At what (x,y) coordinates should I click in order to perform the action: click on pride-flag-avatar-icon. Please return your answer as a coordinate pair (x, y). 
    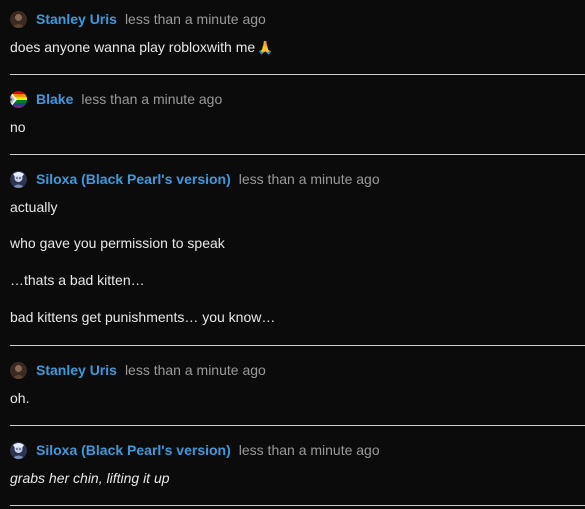
    Looking at the image, I should click on (18, 99).